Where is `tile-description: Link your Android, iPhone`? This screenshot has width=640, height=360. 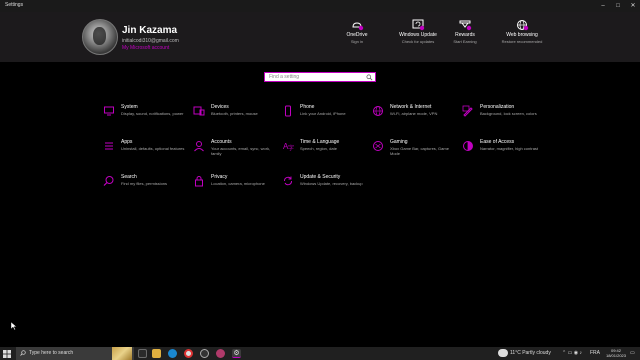 tile-description: Link your Android, iPhone is located at coordinates (323, 113).